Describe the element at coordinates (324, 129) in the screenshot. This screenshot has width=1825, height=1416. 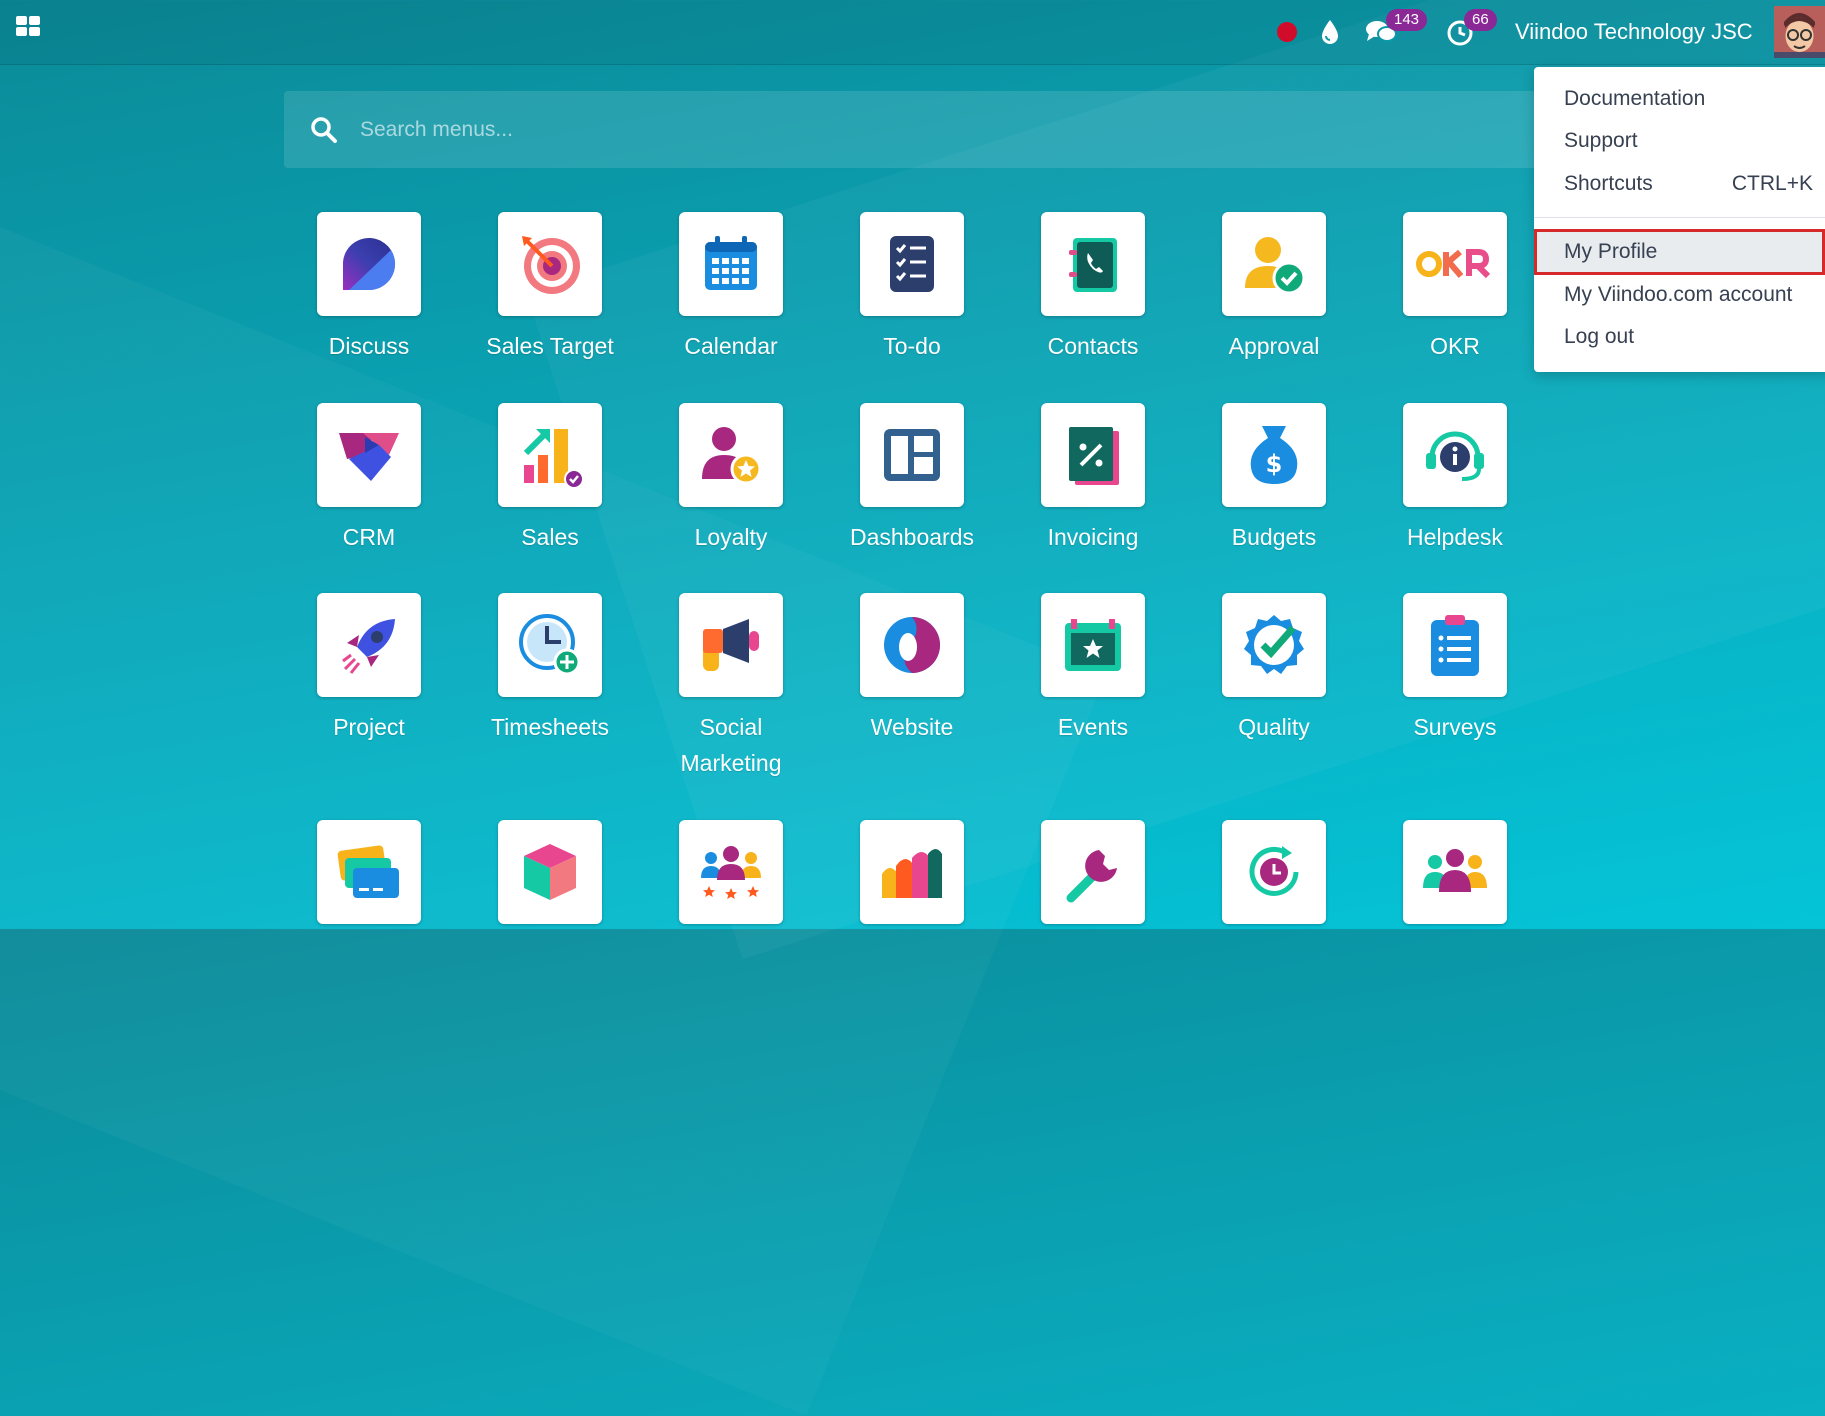
I see `search-icon` at that location.